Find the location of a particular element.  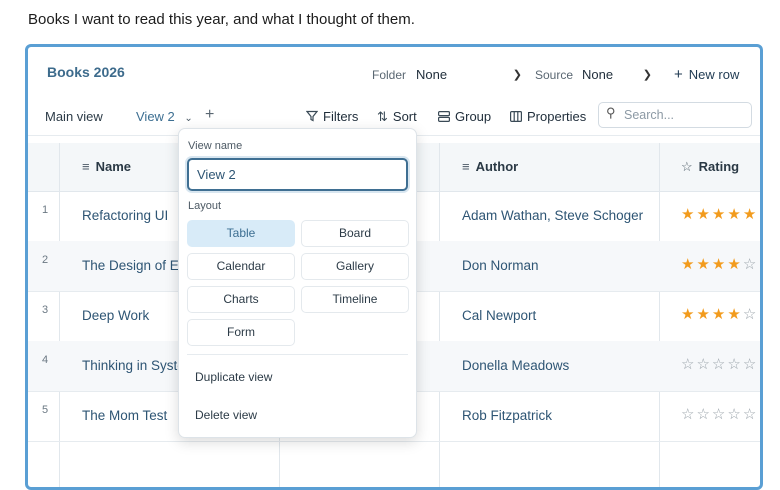

search-icon: ⚲ is located at coordinates (611, 112).